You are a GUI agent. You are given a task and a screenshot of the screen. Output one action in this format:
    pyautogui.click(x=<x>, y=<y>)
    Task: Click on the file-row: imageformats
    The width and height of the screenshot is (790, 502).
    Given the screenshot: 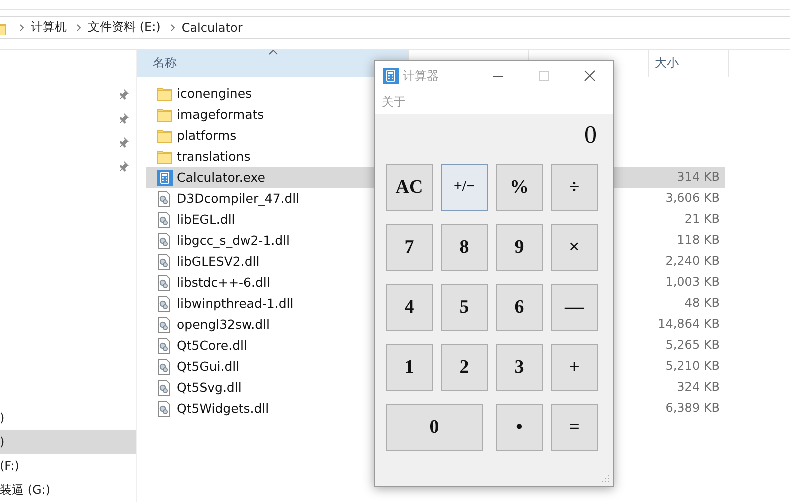 What is the action you would take?
    pyautogui.click(x=260, y=114)
    